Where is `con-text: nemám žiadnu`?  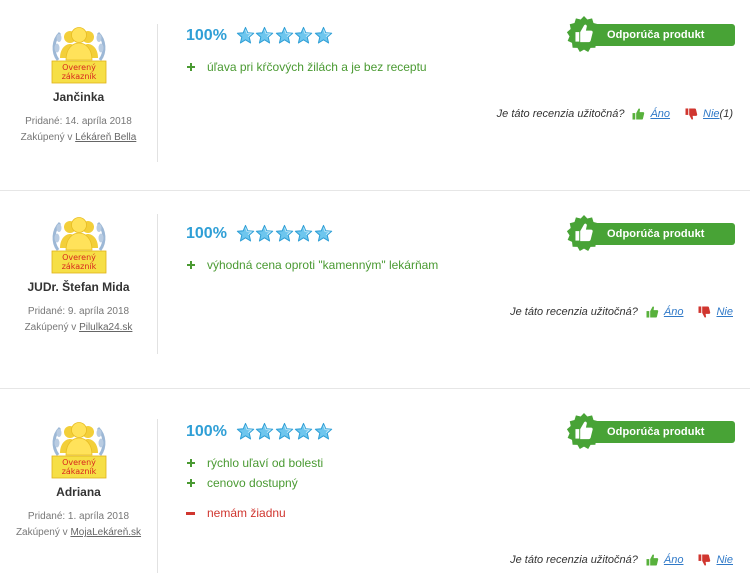
con-text: nemám žiadnu is located at coordinates (246, 513).